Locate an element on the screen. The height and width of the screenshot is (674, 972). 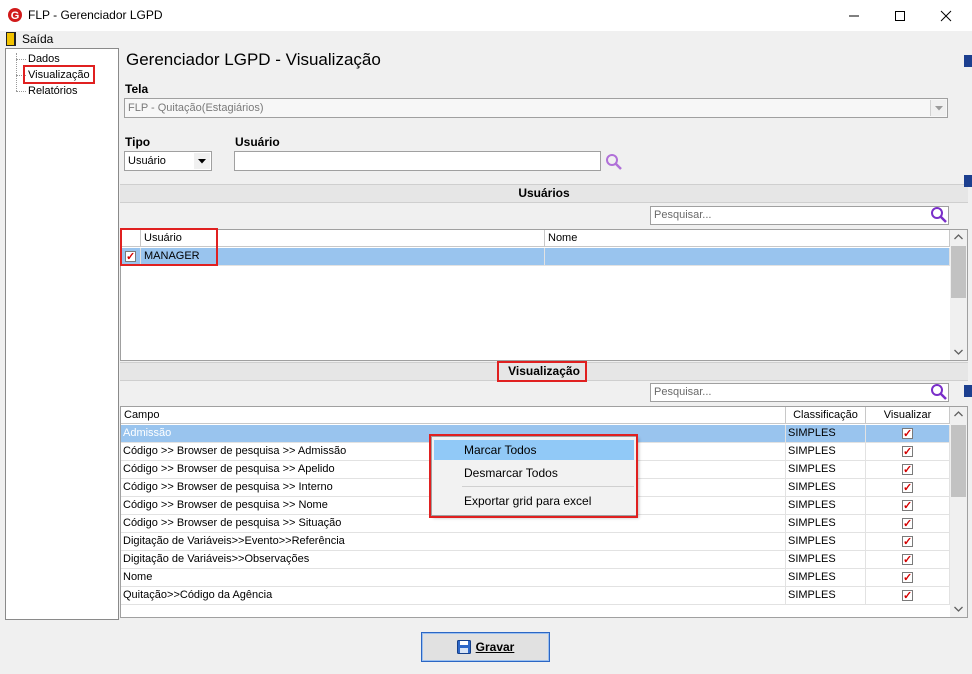
table-row: Quitação>>Código da Agência SIMPLES is located at coordinates (535, 596).